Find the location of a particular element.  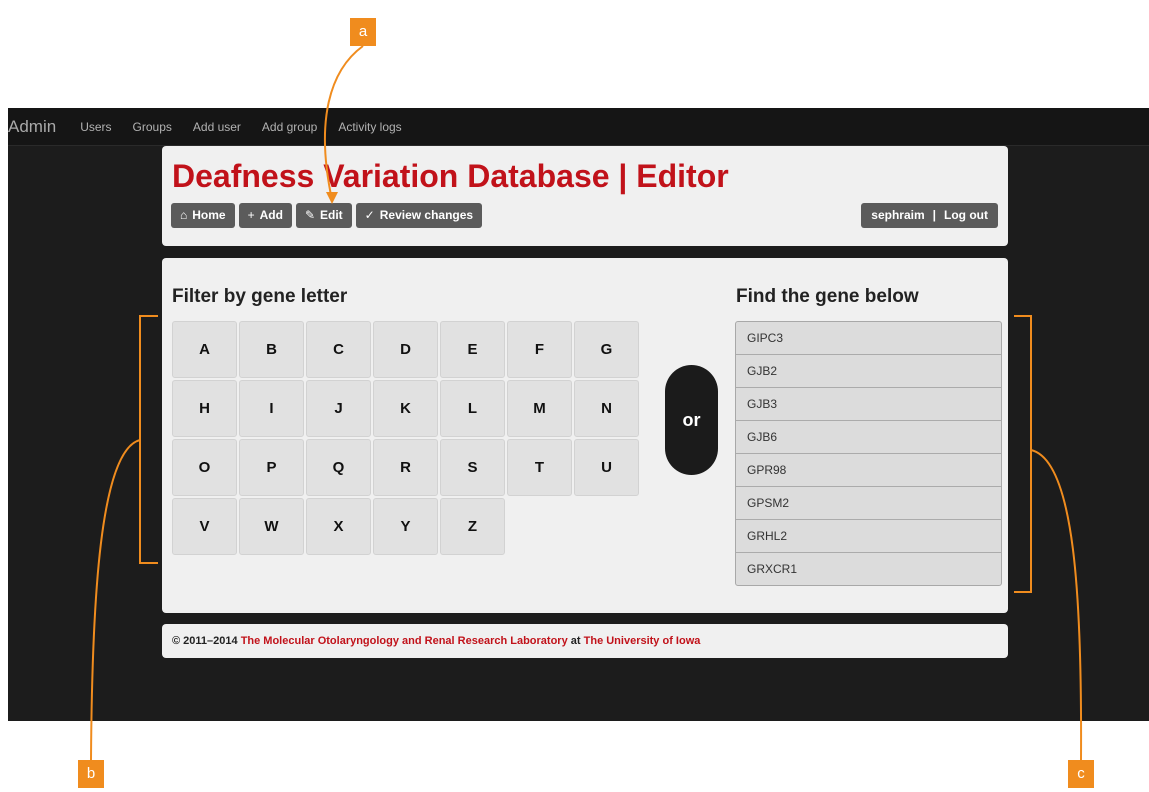

bracket-b is located at coordinates (148, 439).